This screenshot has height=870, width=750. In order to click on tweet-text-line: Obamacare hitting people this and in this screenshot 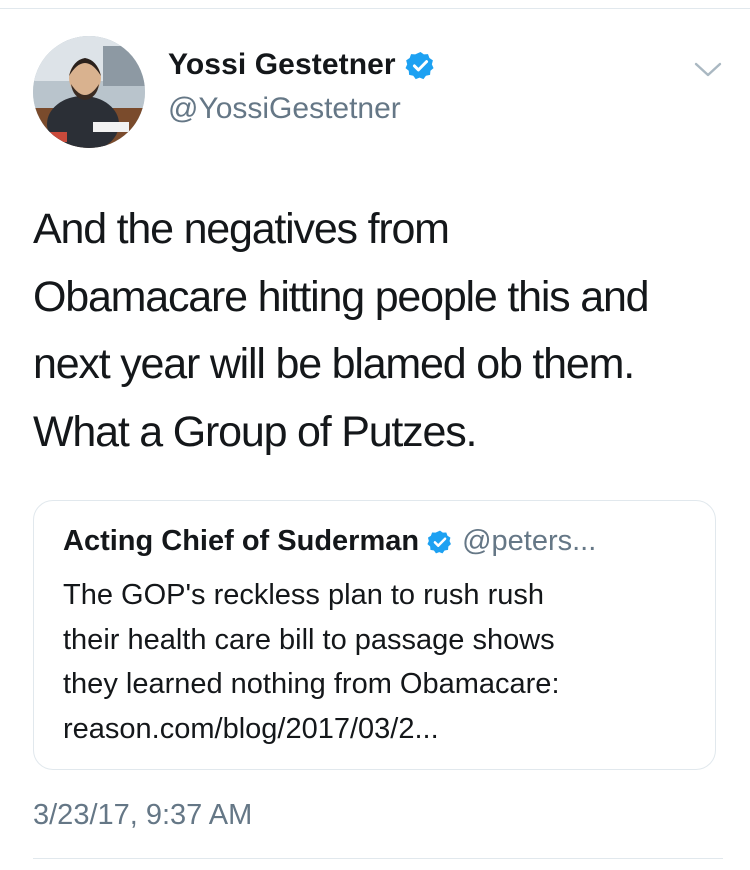, I will do `click(341, 296)`.